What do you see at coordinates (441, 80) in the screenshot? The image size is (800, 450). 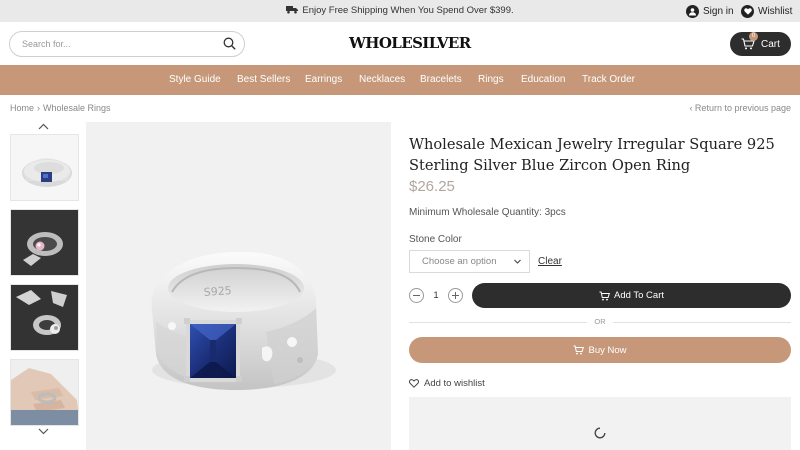 I see `nav-item-bracelets: Bracelets` at bounding box center [441, 80].